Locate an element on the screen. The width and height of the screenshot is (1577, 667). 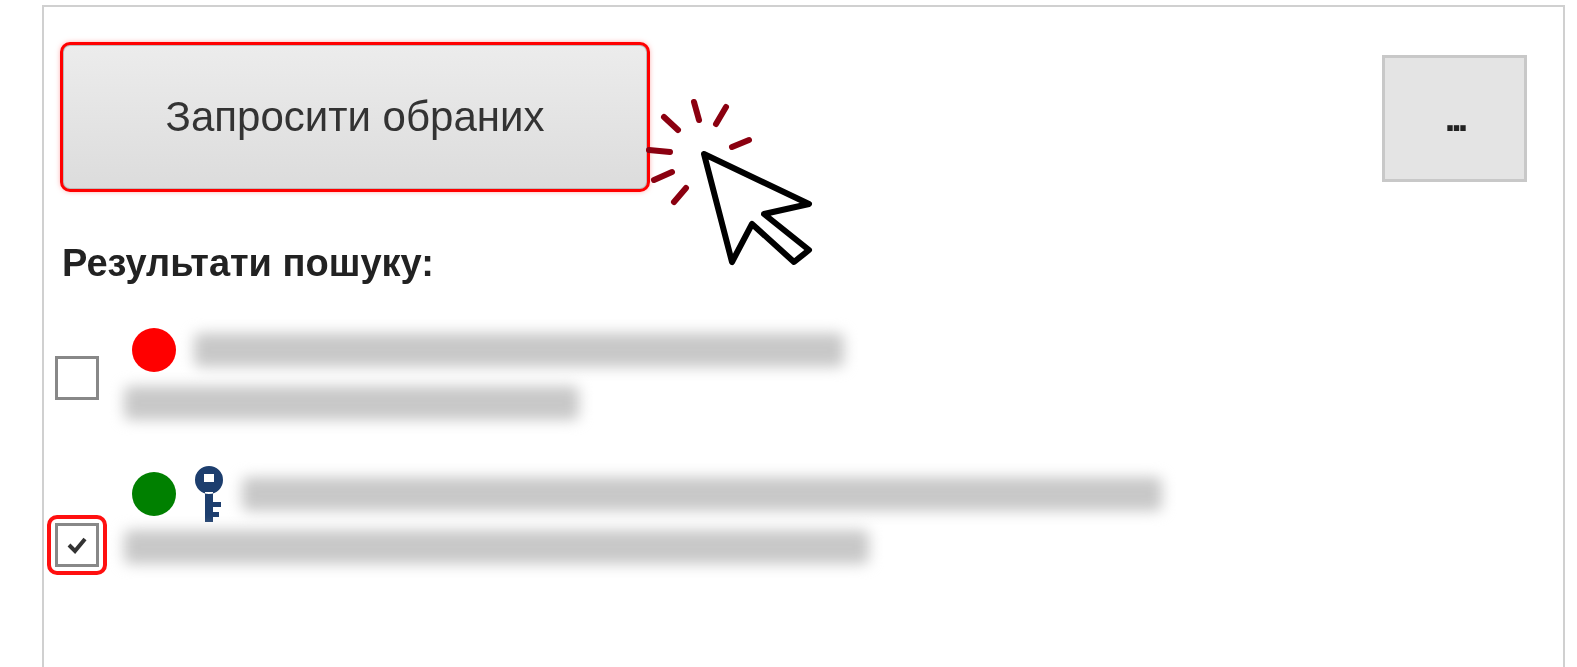
checkmark-icon is located at coordinates (77, 545).